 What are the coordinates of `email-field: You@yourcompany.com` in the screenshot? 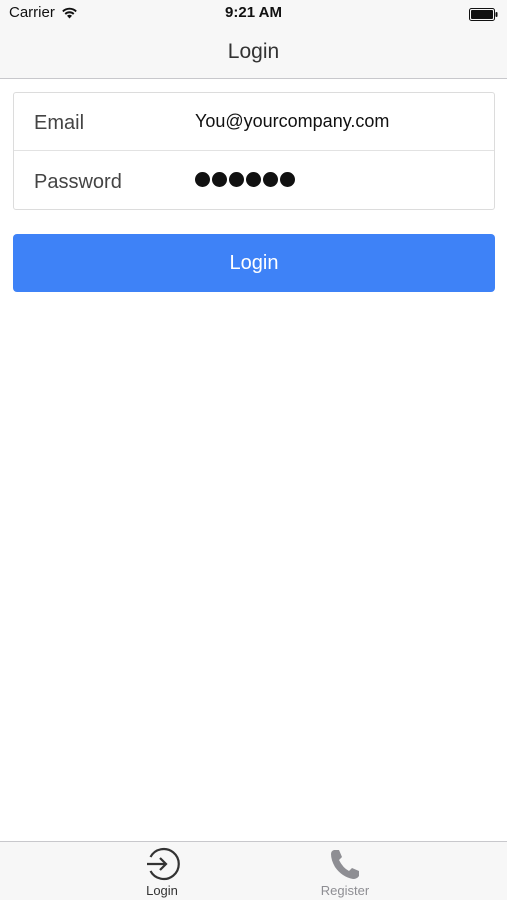 It's located at (292, 121).